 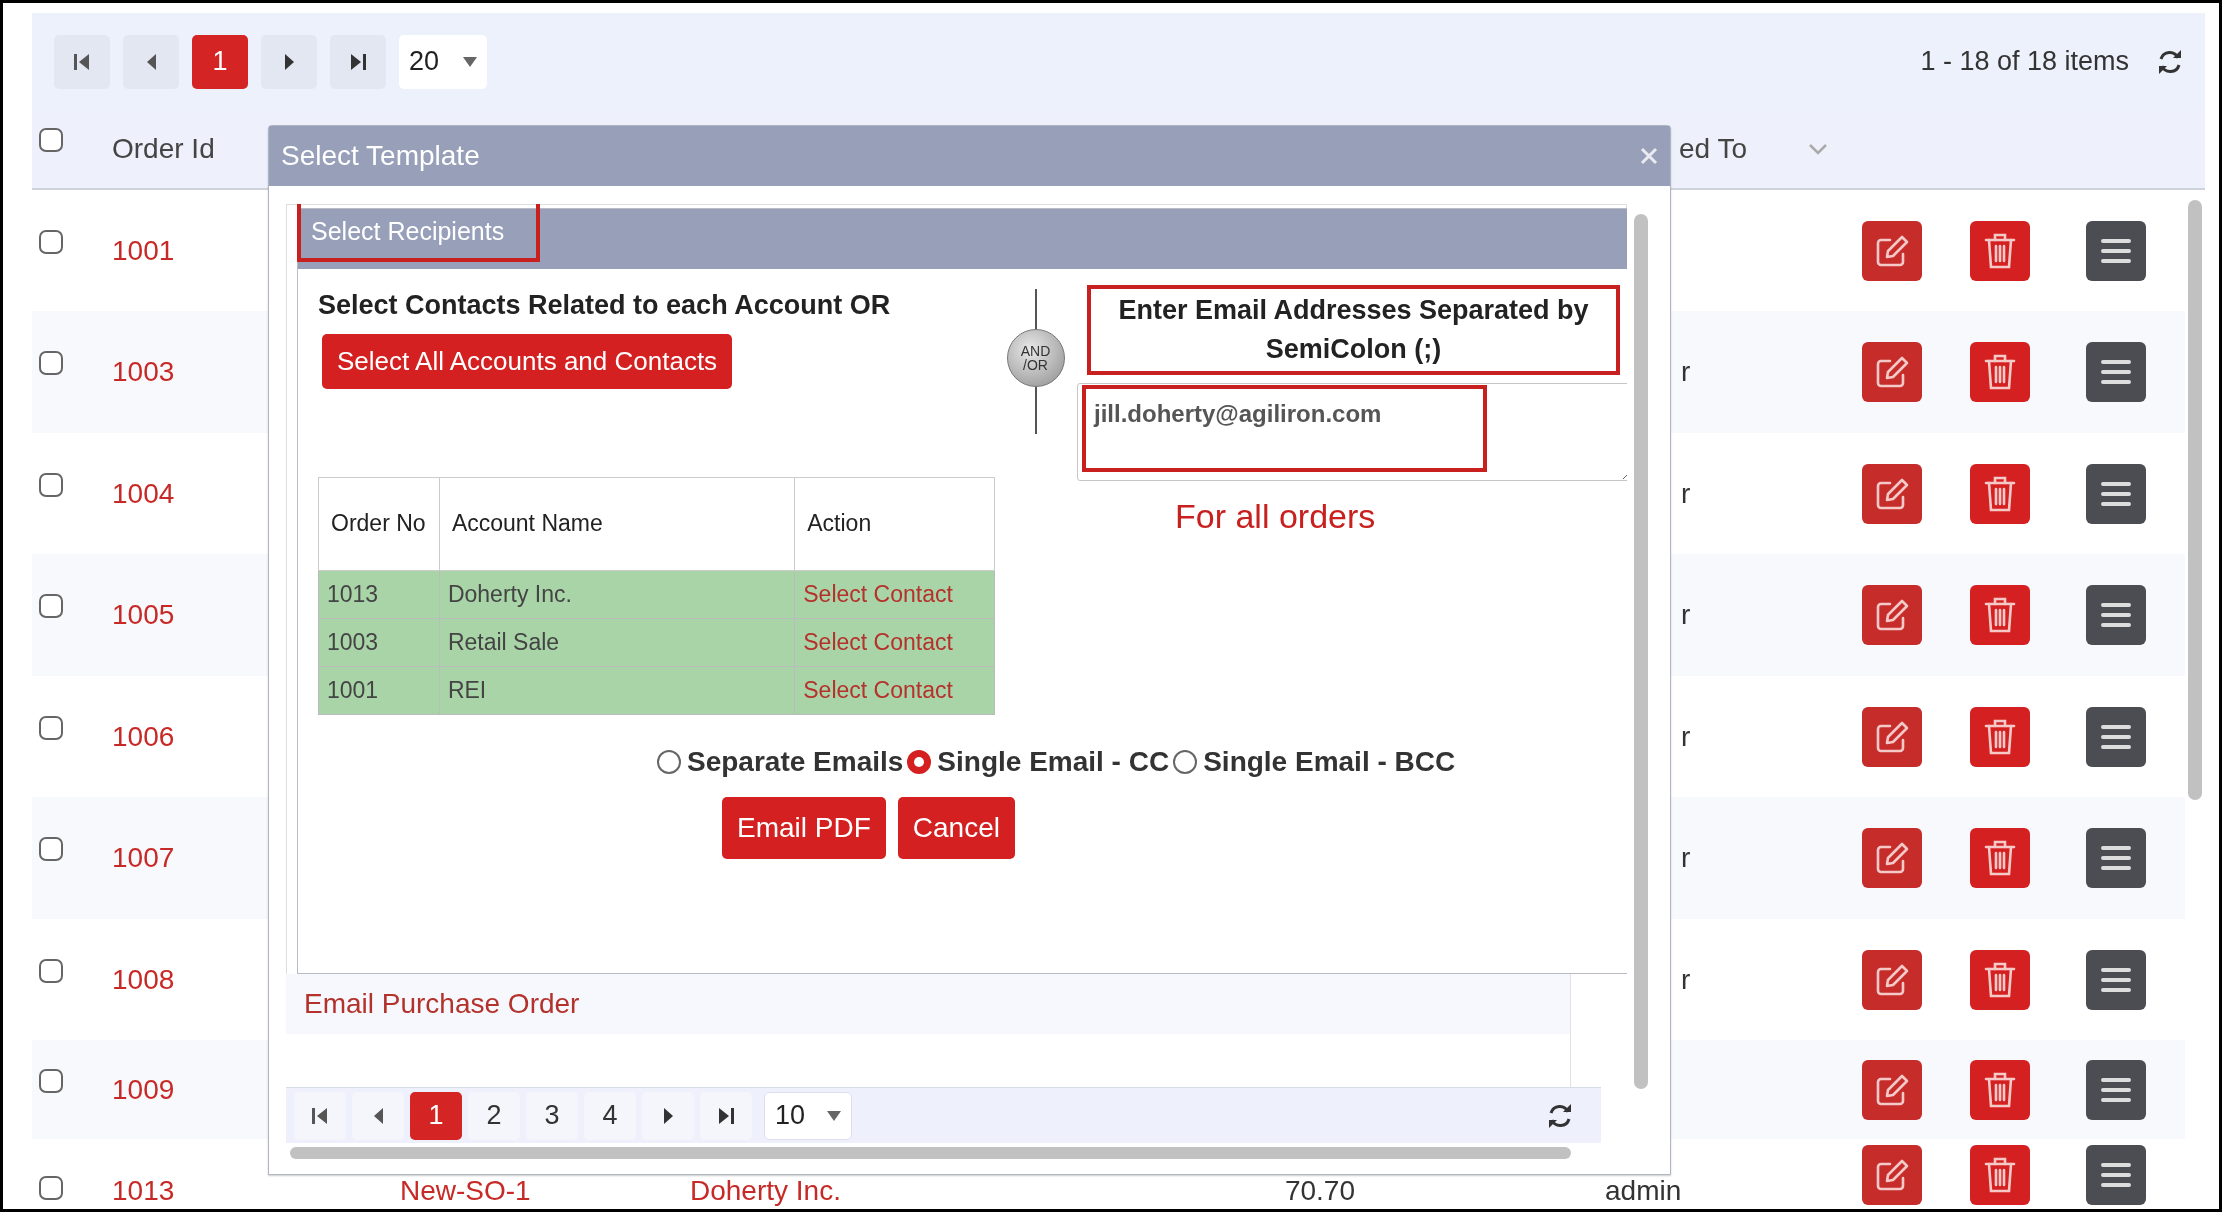 What do you see at coordinates (795, 761) in the screenshot?
I see `radio-label: Separate Emails` at bounding box center [795, 761].